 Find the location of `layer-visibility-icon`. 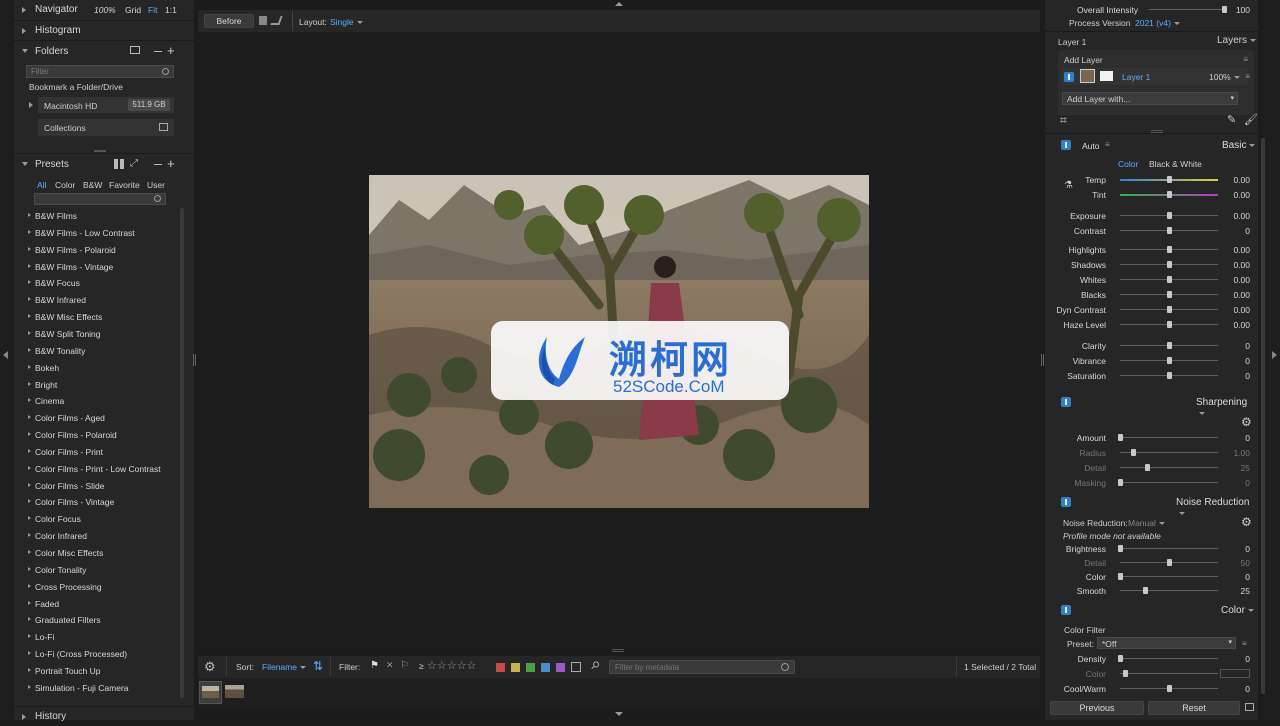

layer-visibility-icon is located at coordinates (1069, 77).